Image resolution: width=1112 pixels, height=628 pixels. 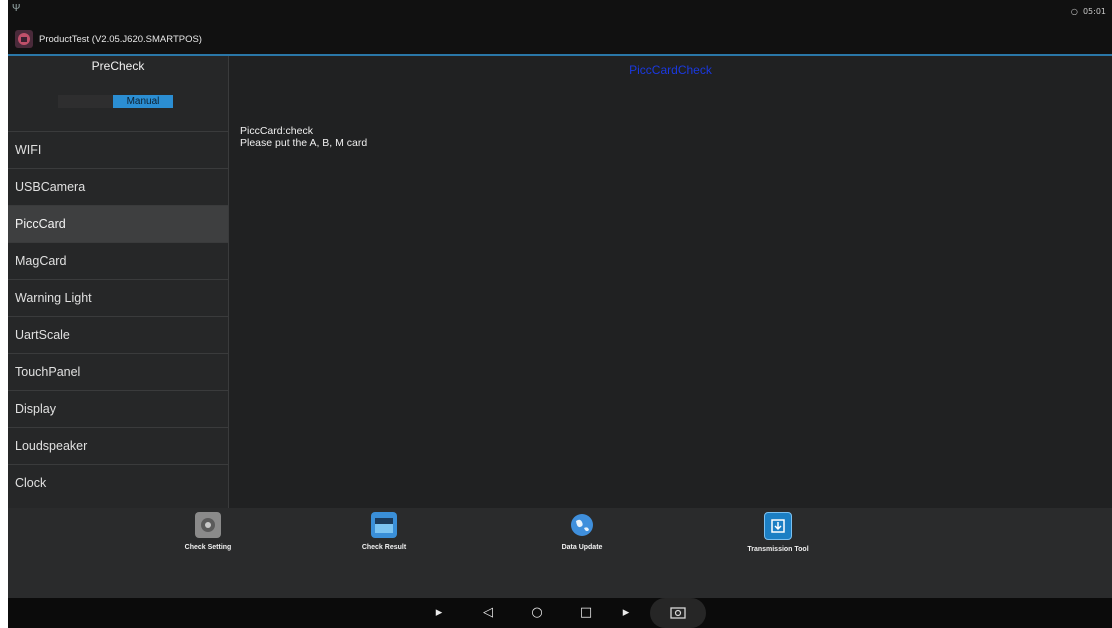 What do you see at coordinates (118, 297) in the screenshot?
I see `sidebar-item-warning-light: Warning Light` at bounding box center [118, 297].